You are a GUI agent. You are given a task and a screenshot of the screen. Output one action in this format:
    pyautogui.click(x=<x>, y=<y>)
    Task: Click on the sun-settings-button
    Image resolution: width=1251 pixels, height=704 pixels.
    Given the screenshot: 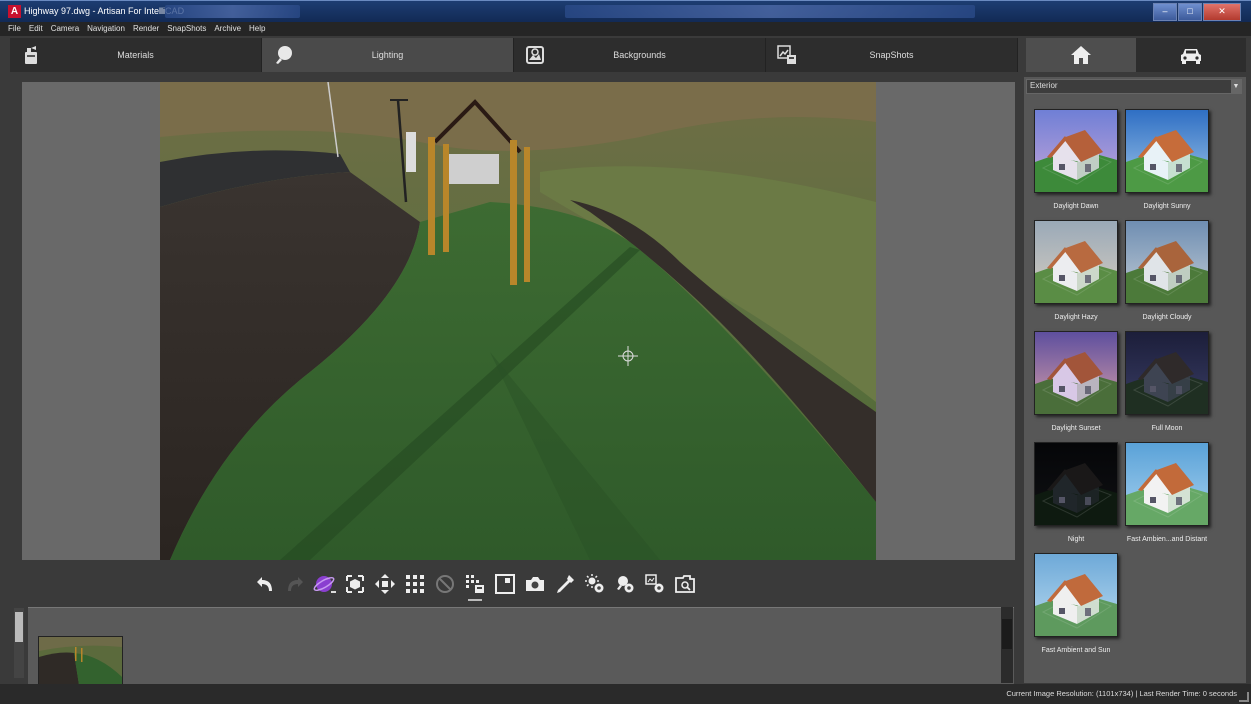 What is the action you would take?
    pyautogui.click(x=595, y=584)
    